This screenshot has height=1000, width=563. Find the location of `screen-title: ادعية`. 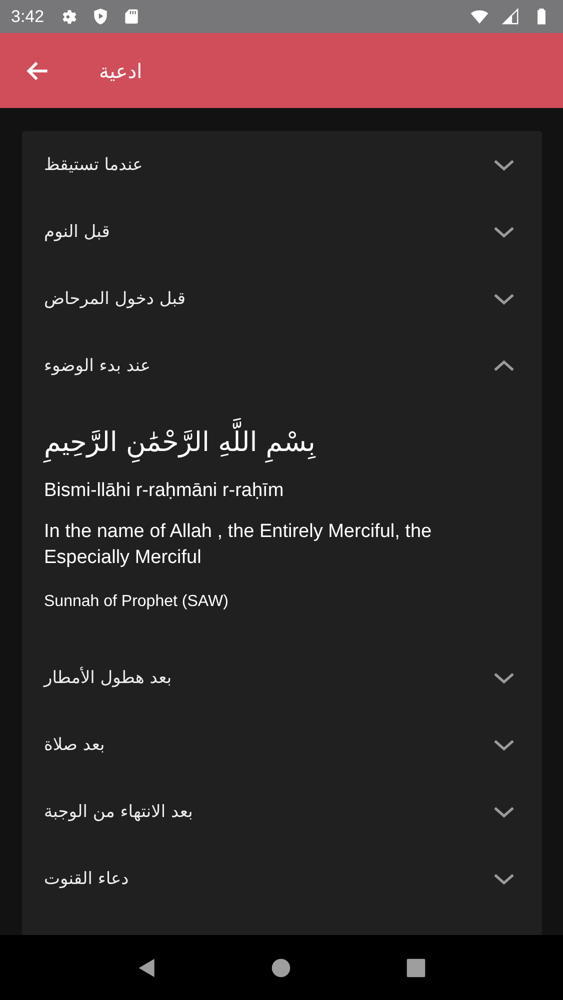

screen-title: ادعية is located at coordinates (120, 70).